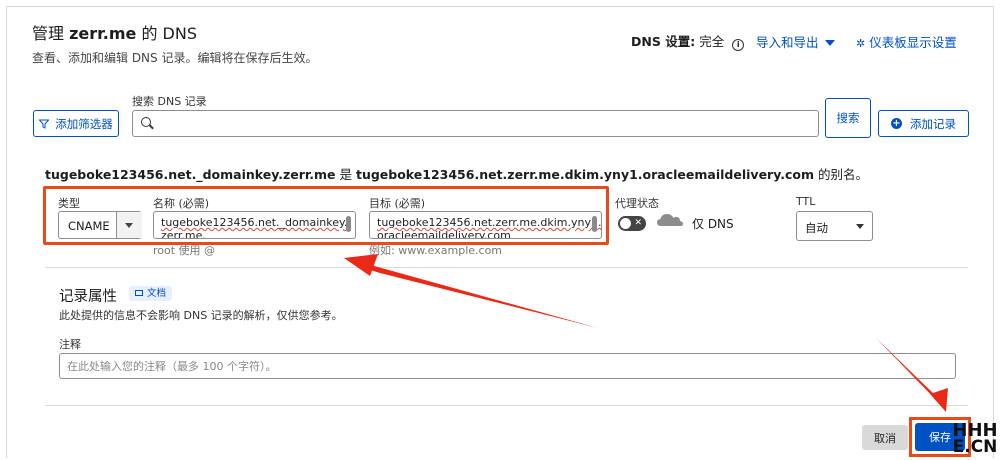  Describe the element at coordinates (840, 174) in the screenshot. I see `alias-suffix: 的别名。` at that location.